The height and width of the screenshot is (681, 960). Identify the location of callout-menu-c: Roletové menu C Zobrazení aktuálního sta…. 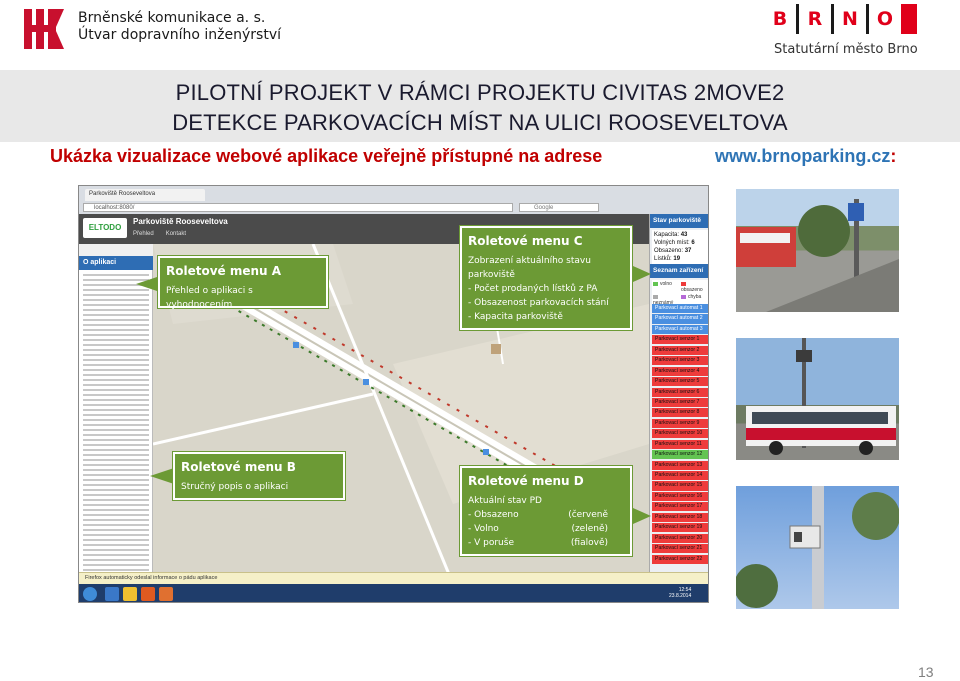
(546, 278).